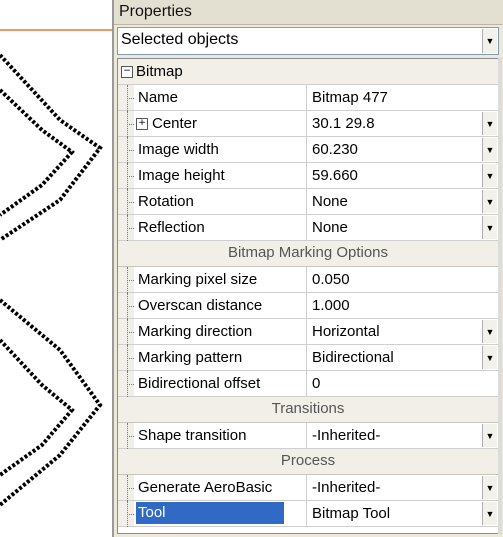 The width and height of the screenshot is (503, 537). I want to click on section-header-transitions: Transitions, so click(308, 410).